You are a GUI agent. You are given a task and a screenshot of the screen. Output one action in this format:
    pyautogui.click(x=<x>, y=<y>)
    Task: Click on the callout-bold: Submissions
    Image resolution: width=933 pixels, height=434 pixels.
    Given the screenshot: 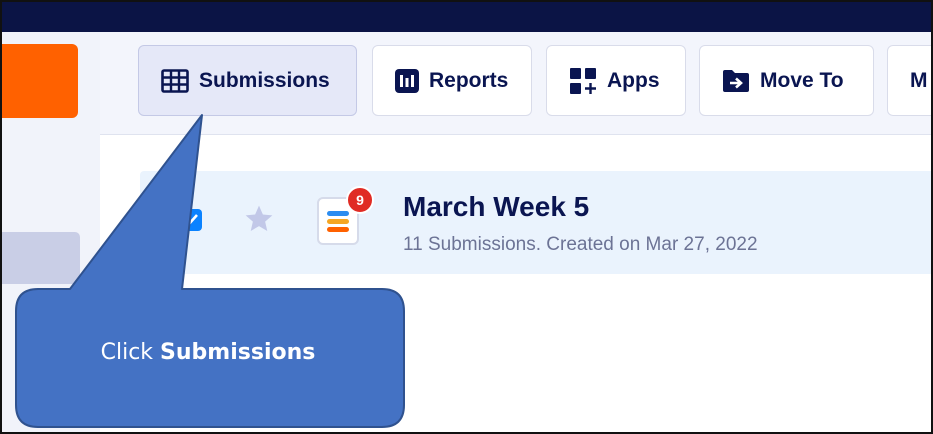 What is the action you would take?
    pyautogui.click(x=238, y=352)
    